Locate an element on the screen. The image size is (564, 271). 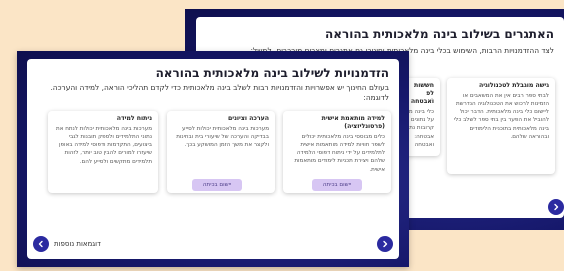
front-next-button is located at coordinates (385, 244).